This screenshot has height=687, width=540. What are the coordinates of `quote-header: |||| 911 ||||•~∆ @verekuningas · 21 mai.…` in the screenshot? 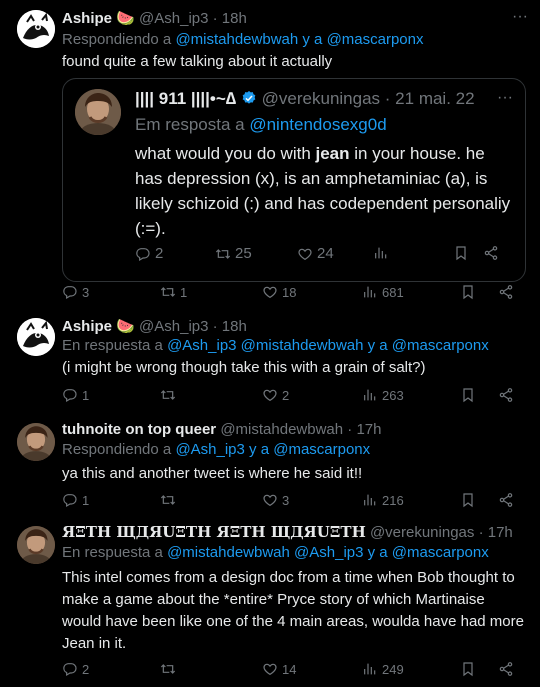 It's located at (305, 99).